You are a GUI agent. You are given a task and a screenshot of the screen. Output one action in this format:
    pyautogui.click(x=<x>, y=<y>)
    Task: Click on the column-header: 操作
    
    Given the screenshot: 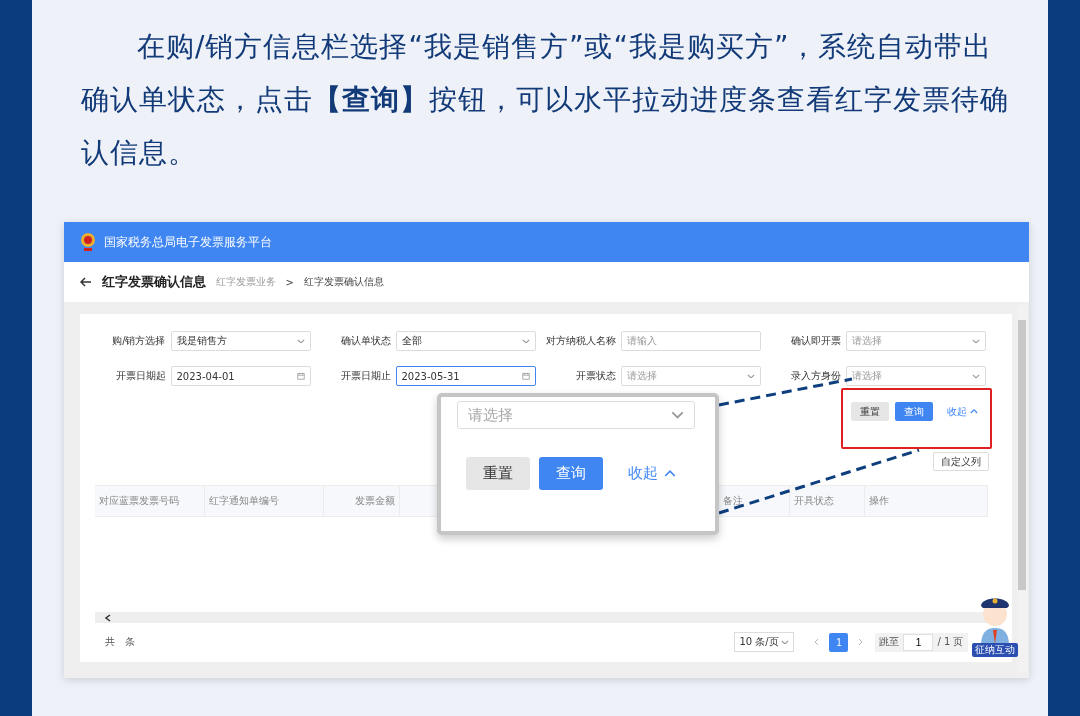 What is the action you would take?
    pyautogui.click(x=926, y=501)
    